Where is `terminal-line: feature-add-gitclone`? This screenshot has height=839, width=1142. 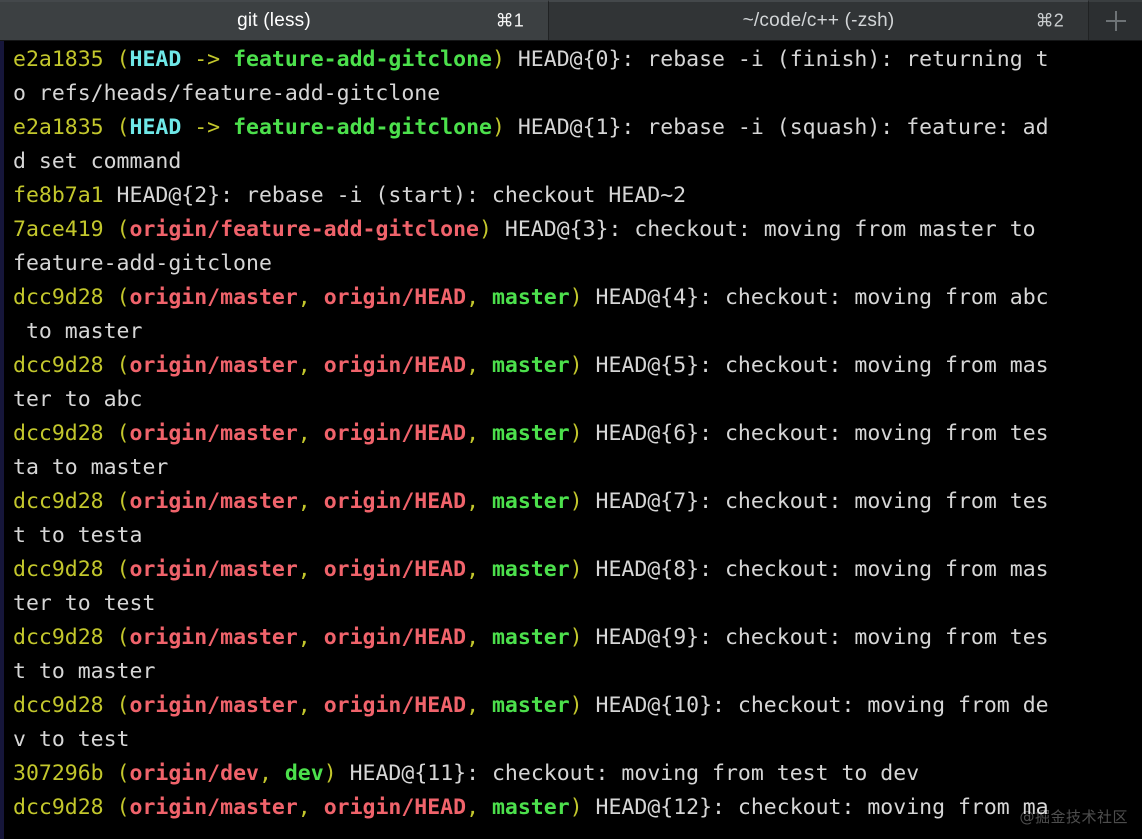 terminal-line: feature-add-gitclone is located at coordinates (573, 264).